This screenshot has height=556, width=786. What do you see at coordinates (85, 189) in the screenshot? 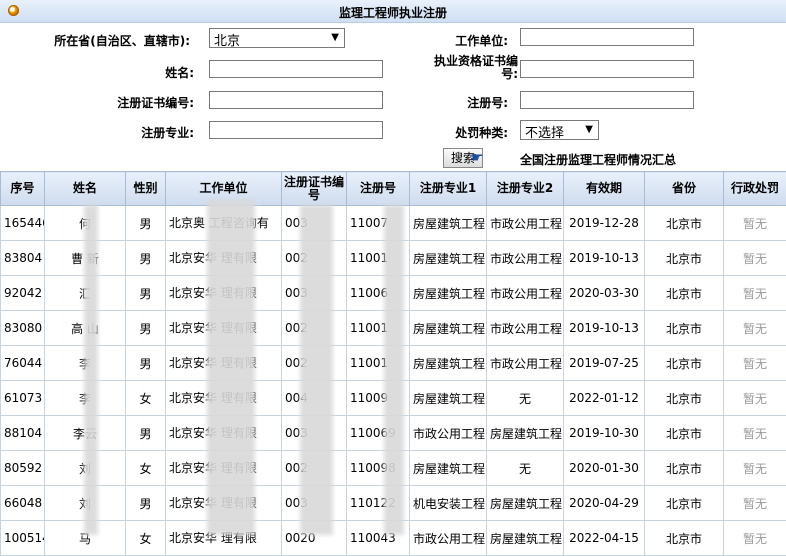
I see `col-header: 姓名` at bounding box center [85, 189].